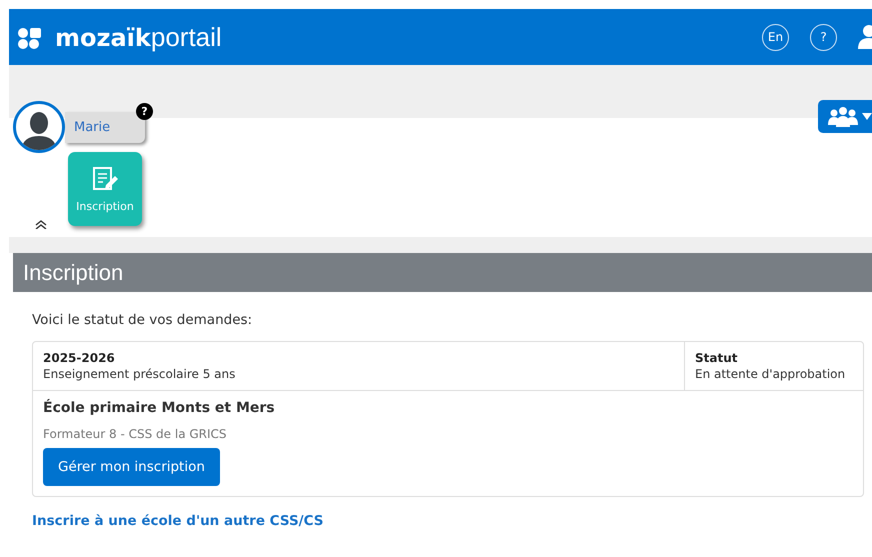 The width and height of the screenshot is (872, 557). What do you see at coordinates (41, 224) in the screenshot?
I see `collapse-icon` at bounding box center [41, 224].